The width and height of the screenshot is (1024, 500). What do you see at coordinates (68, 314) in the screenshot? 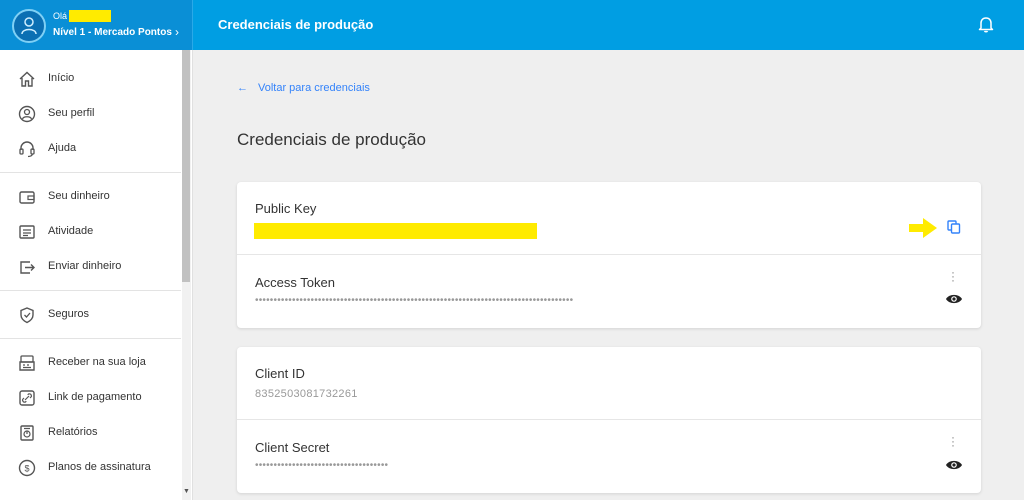
I see `sidebar-item-label: Seguros` at bounding box center [68, 314].